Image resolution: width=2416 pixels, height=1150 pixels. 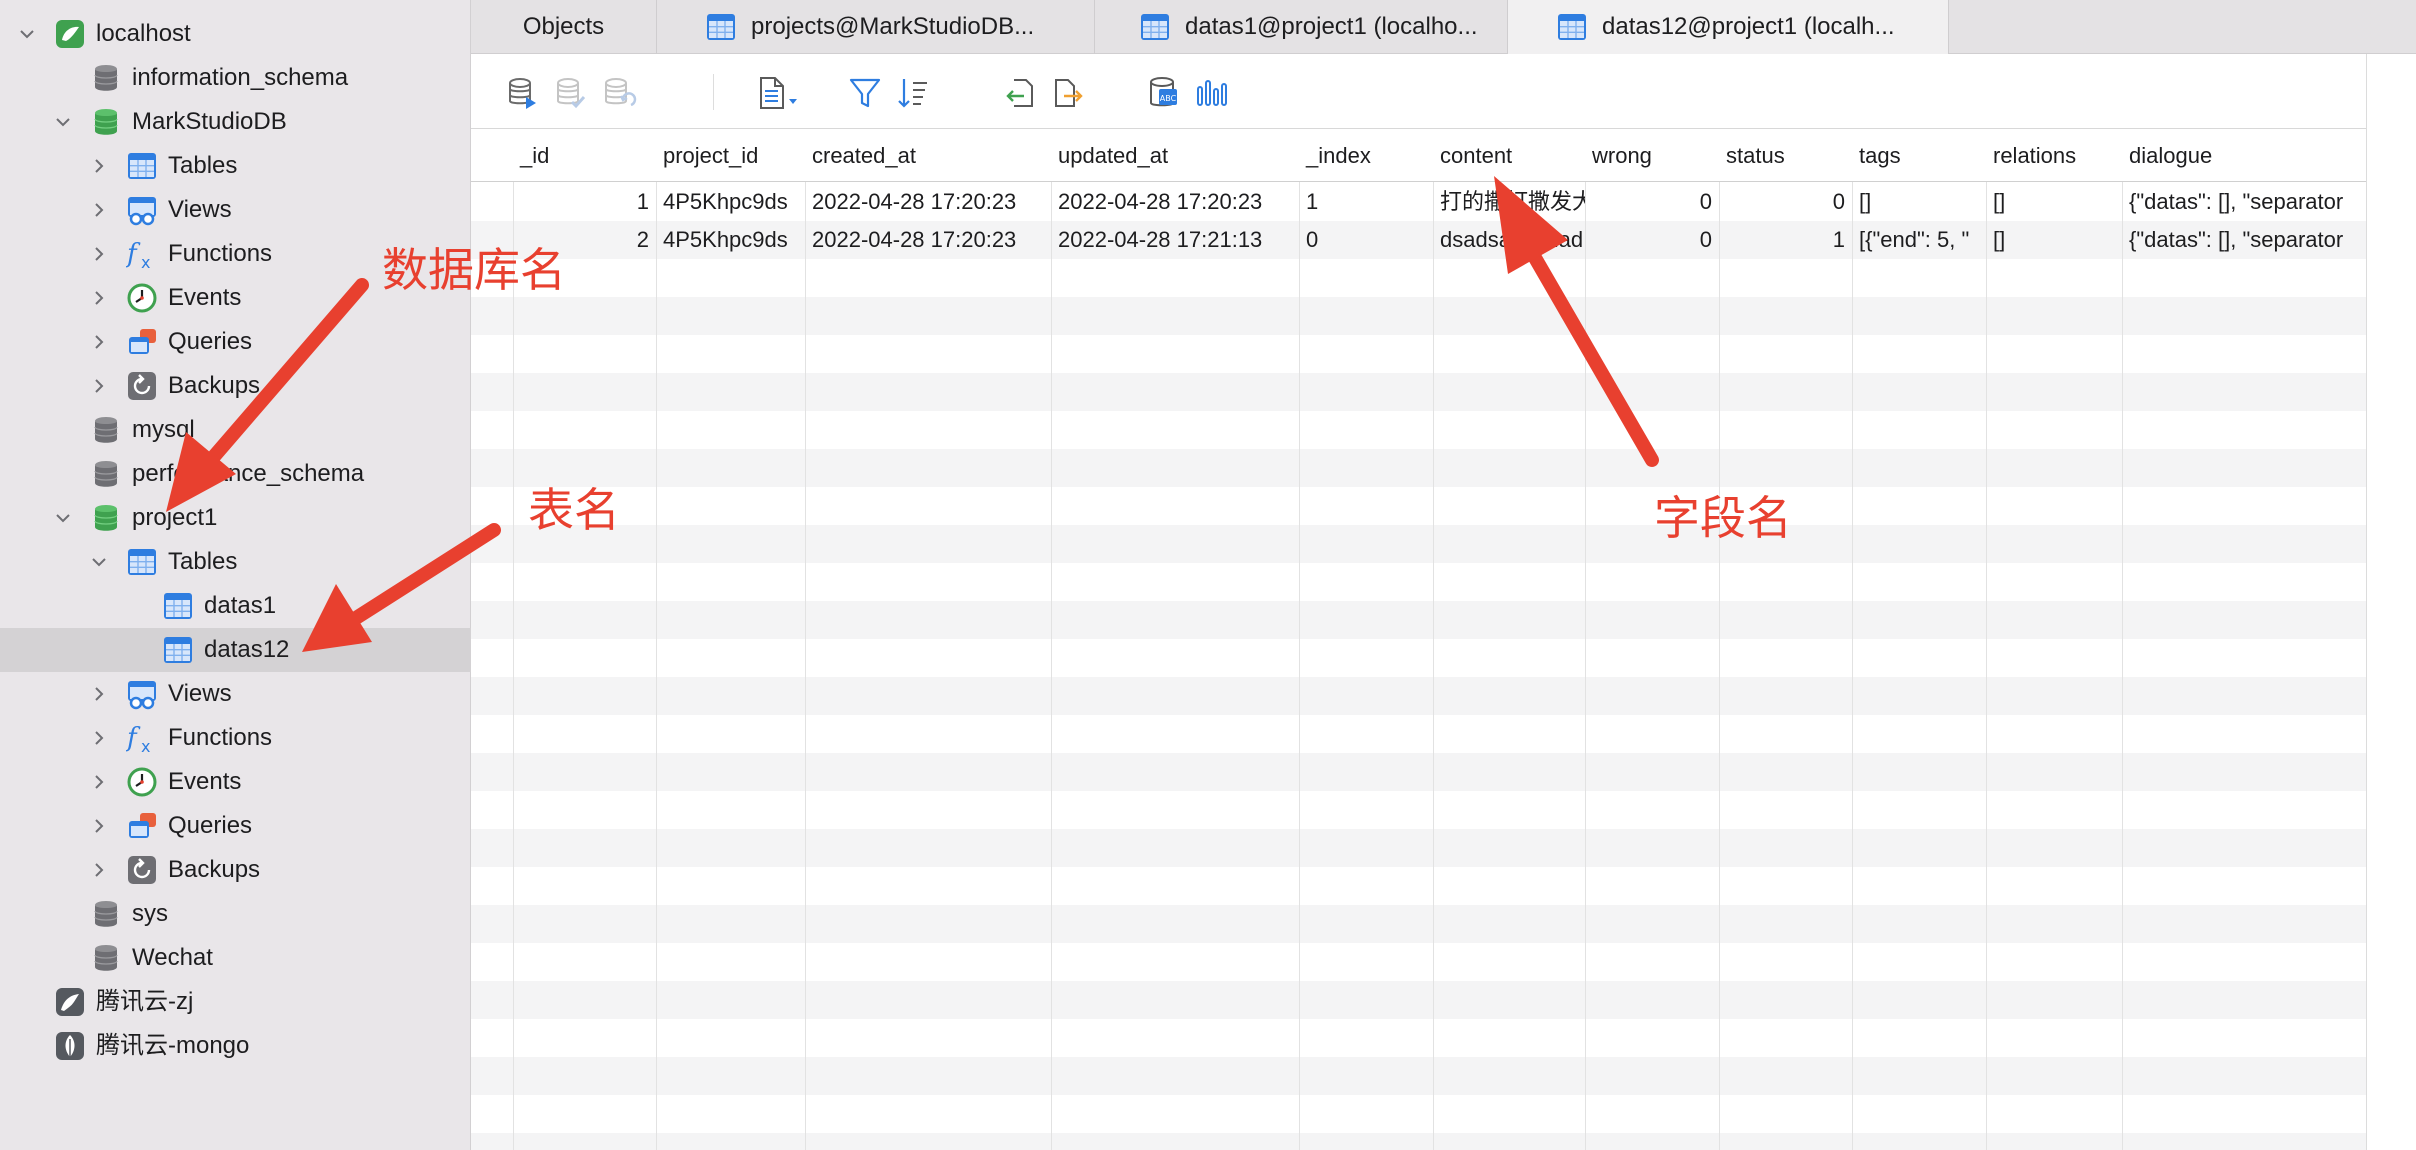 What do you see at coordinates (474, 270) in the screenshot?
I see `annotation-database-name: 数据库名` at bounding box center [474, 270].